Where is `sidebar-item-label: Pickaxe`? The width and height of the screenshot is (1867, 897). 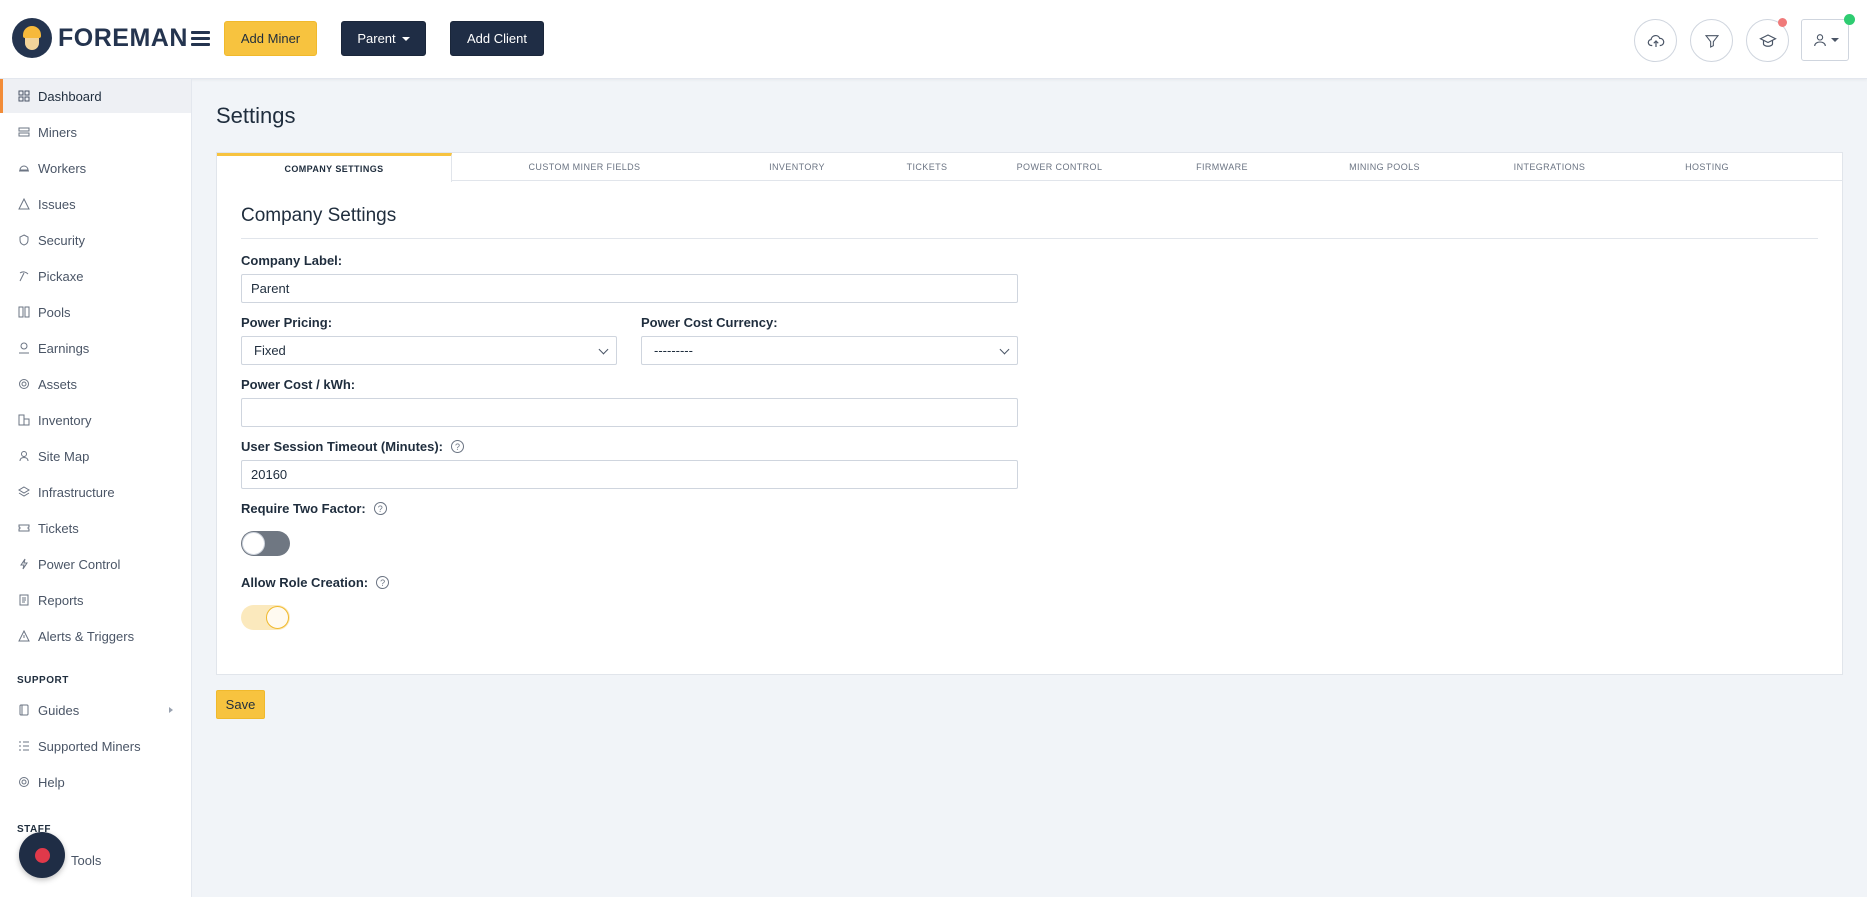
sidebar-item-label: Pickaxe is located at coordinates (61, 276).